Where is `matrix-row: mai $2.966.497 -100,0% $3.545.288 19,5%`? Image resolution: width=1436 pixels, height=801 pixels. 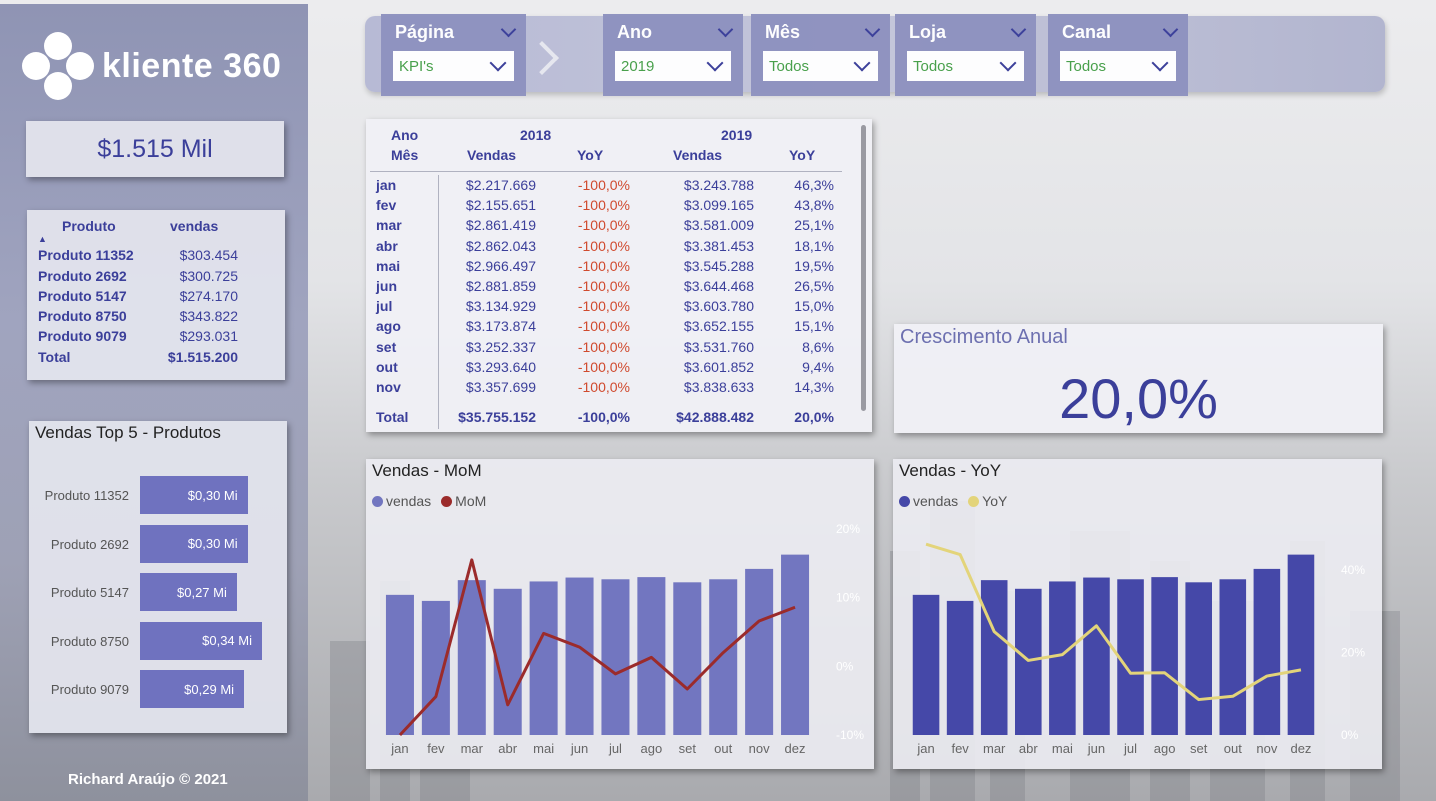
matrix-row: mai $2.966.497 -100,0% $3.545.288 19,5% is located at coordinates (606, 268).